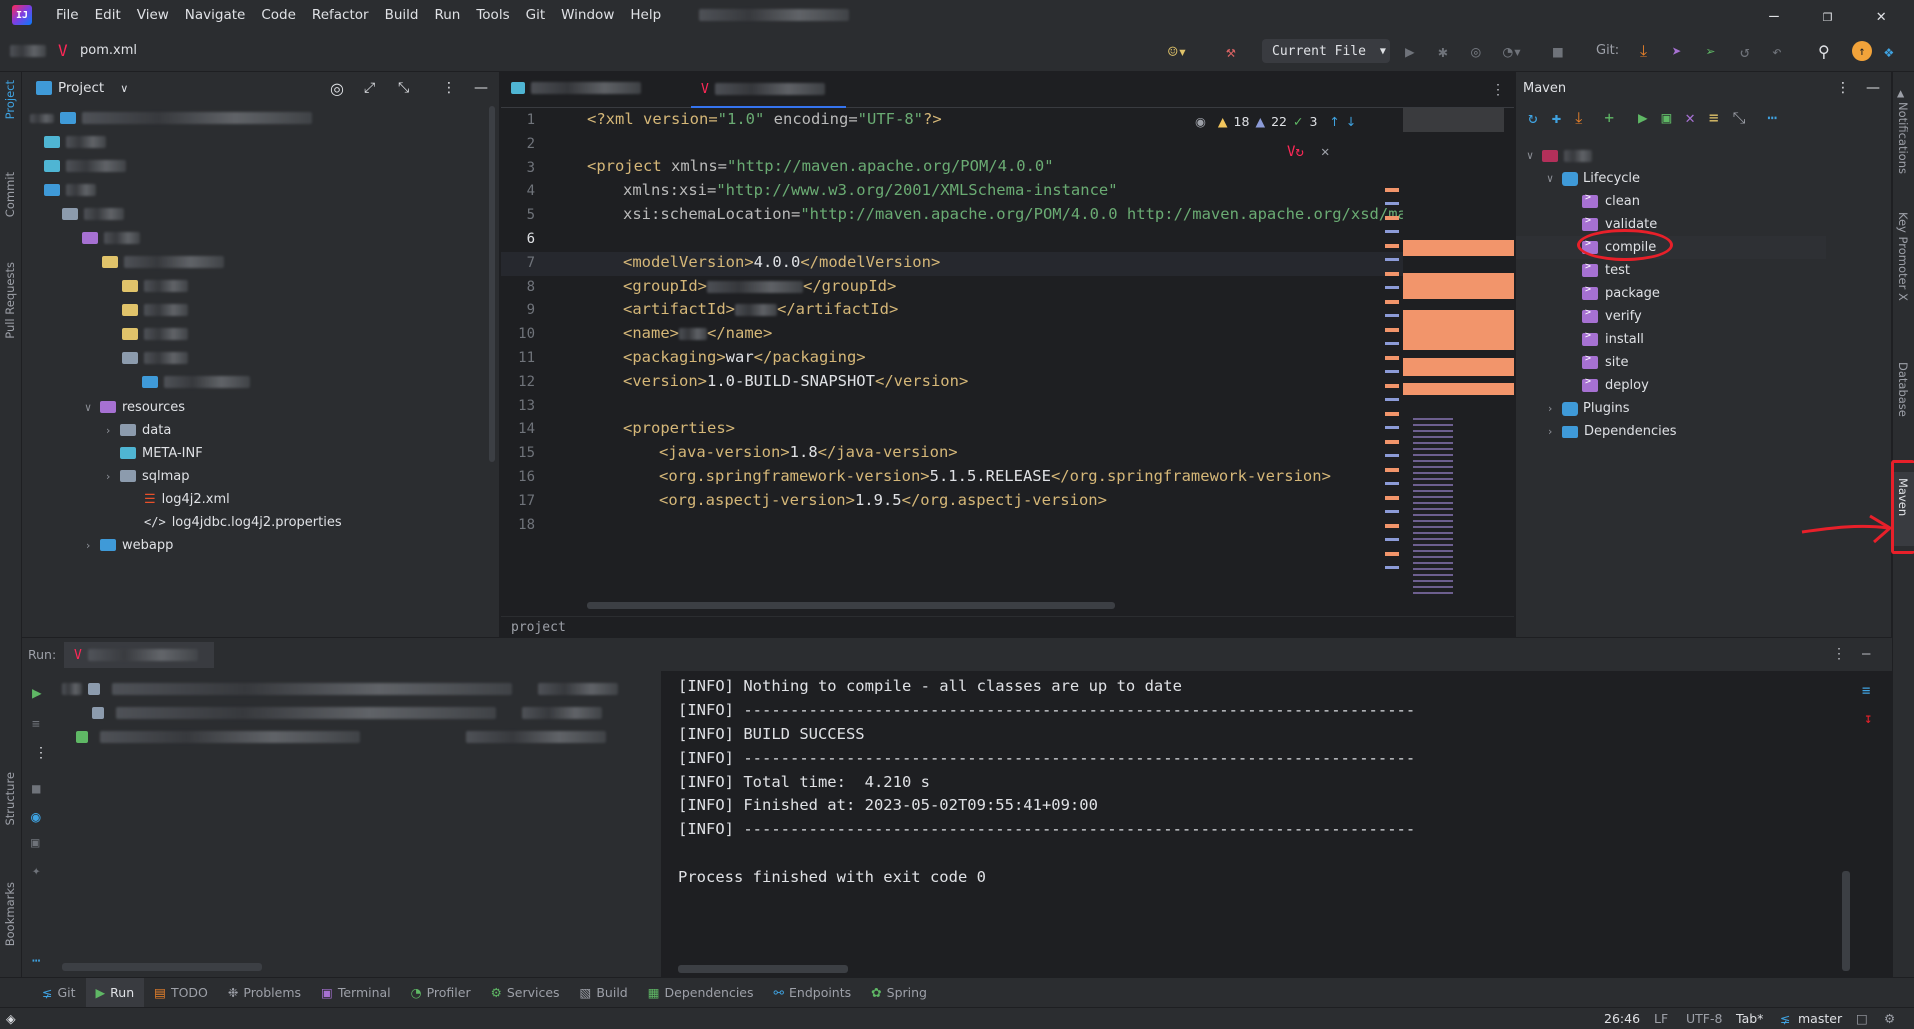 The image size is (1914, 1029). Describe the element at coordinates (1605, 362) in the screenshot. I see `goal-site: site` at that location.